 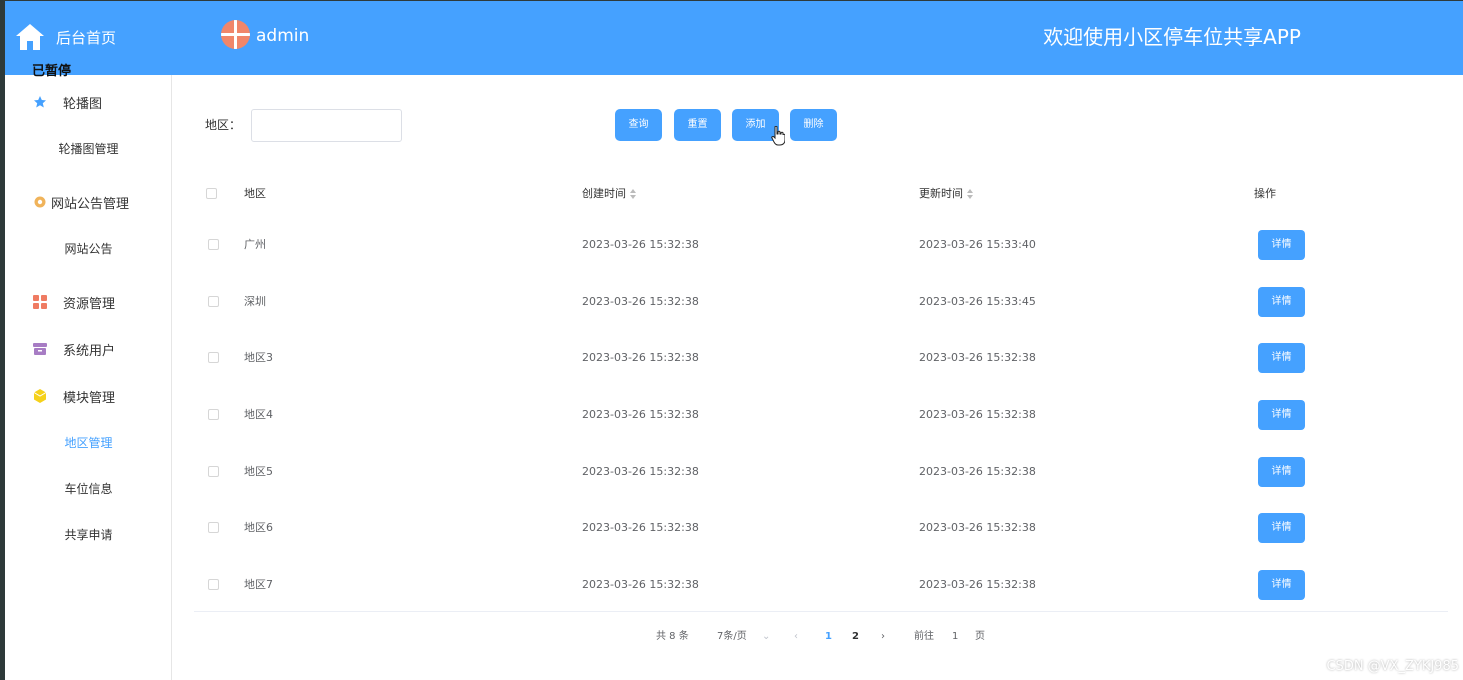 I want to click on table-divider, so click(x=821, y=611).